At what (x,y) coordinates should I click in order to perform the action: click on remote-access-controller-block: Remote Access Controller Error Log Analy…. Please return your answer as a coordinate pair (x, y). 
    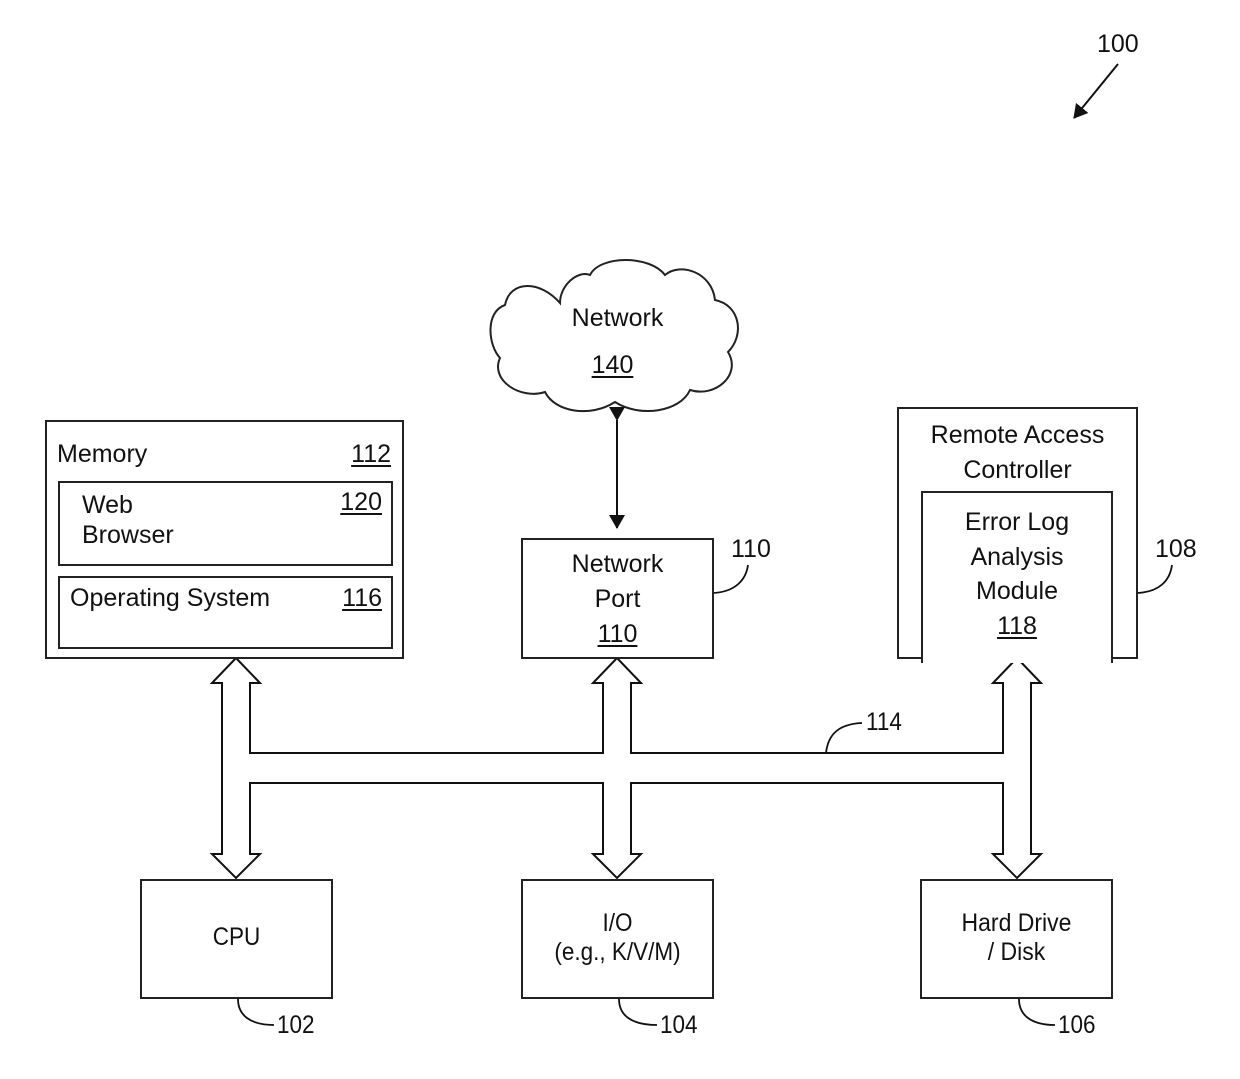
    Looking at the image, I should click on (1017, 535).